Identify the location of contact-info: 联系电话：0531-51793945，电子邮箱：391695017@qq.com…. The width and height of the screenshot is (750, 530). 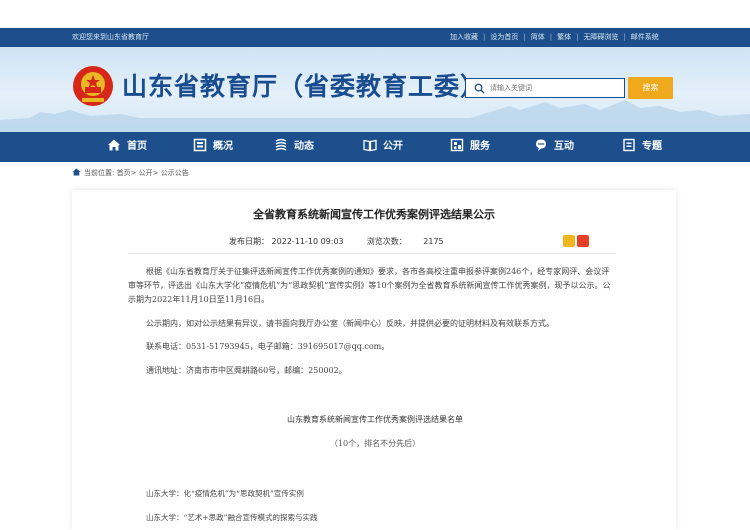
(268, 346).